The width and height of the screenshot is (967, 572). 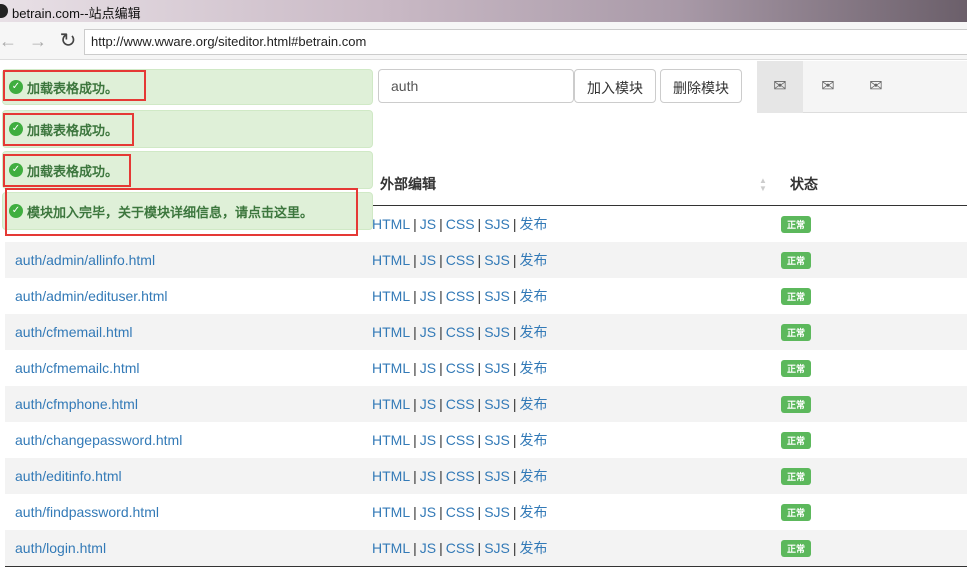 What do you see at coordinates (186, 368) in the screenshot?
I see `module-path-link: auth/cfmemailc.html` at bounding box center [186, 368].